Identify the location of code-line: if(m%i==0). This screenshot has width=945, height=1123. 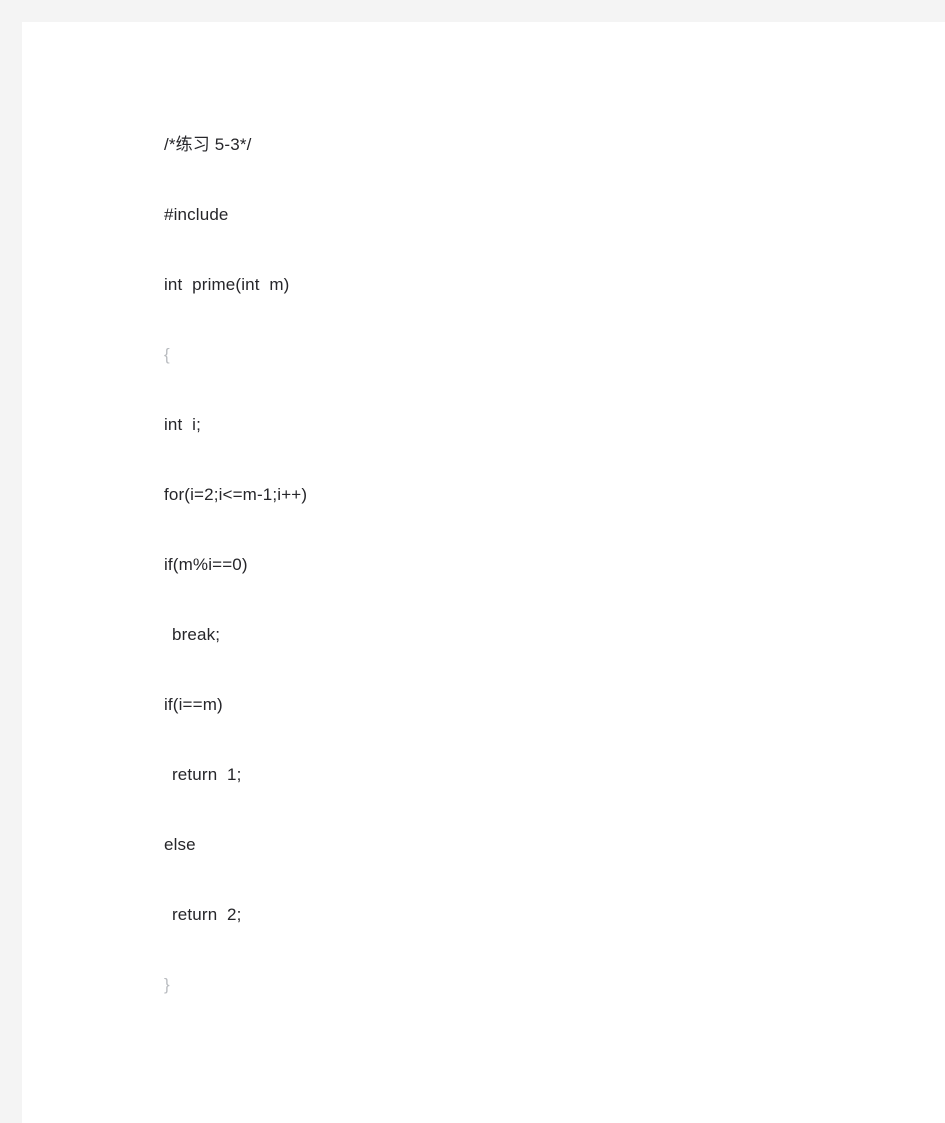
(206, 564).